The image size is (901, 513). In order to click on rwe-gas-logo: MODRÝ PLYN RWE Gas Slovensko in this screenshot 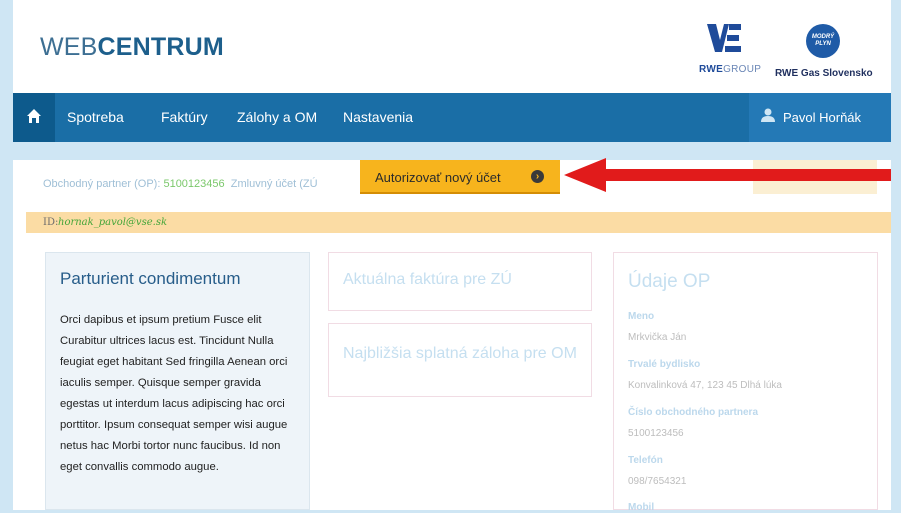, I will do `click(830, 53)`.